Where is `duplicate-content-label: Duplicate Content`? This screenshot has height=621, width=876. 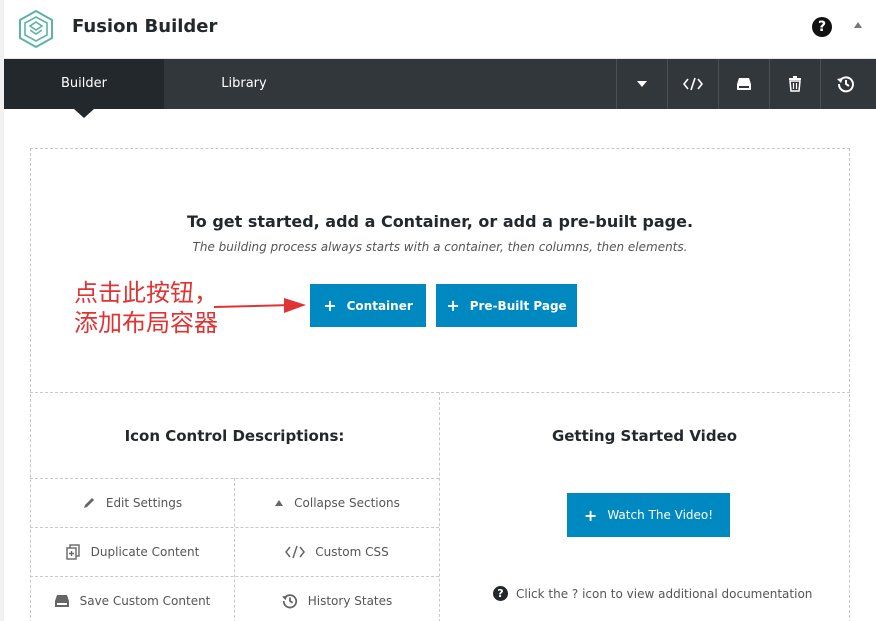 duplicate-content-label: Duplicate Content is located at coordinates (145, 552).